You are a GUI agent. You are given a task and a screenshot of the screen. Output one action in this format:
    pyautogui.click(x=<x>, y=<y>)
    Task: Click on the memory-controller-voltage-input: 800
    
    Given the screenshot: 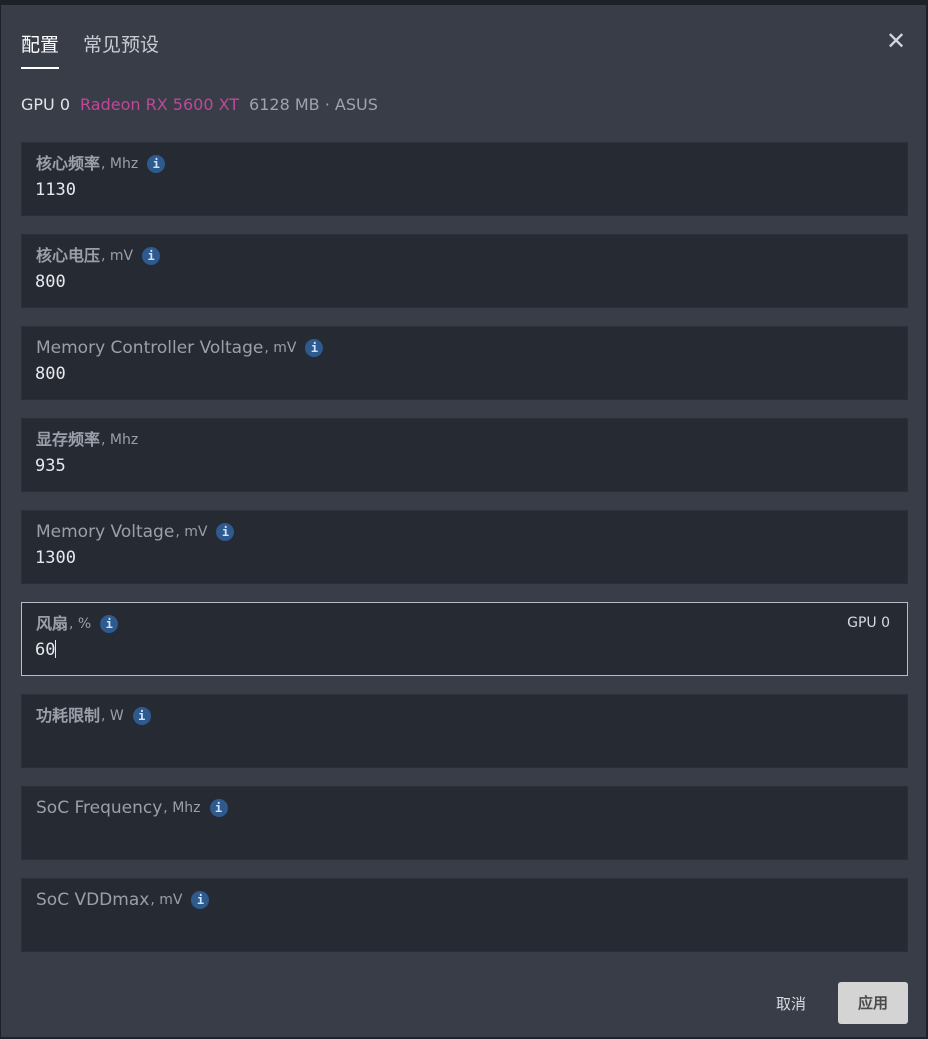 What is the action you would take?
    pyautogui.click(x=50, y=374)
    